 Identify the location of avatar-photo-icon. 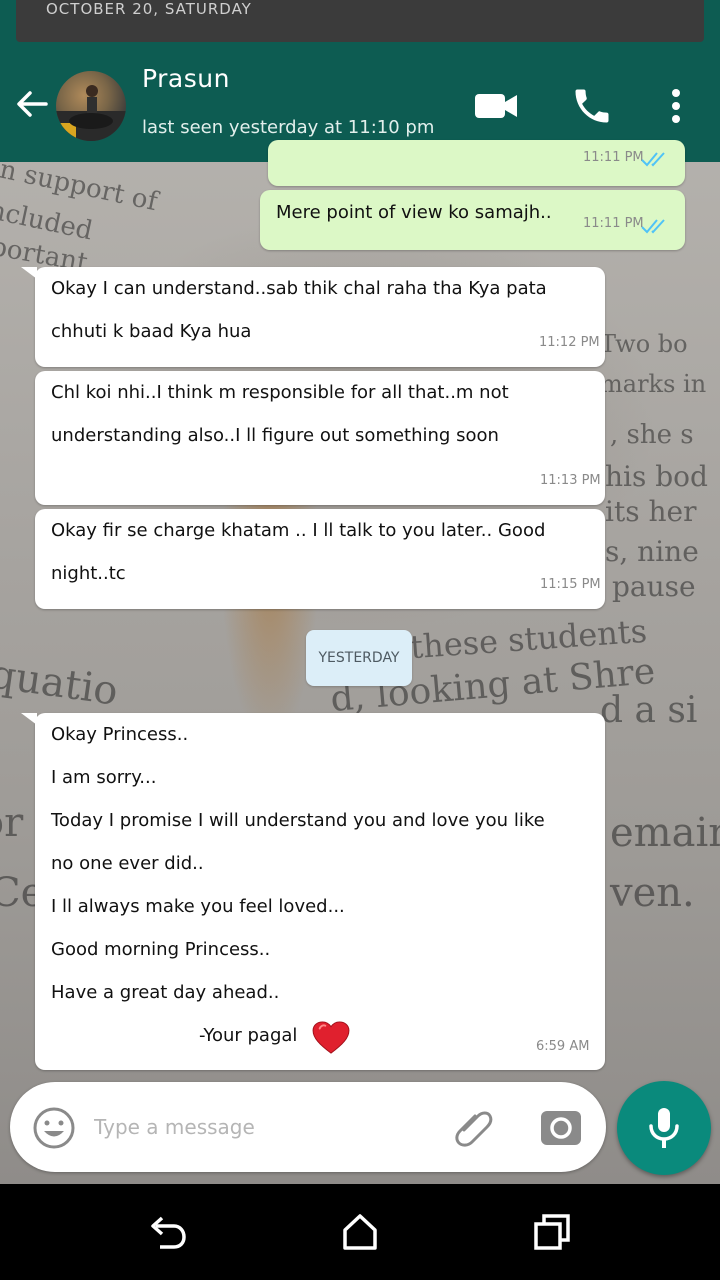
(91, 113).